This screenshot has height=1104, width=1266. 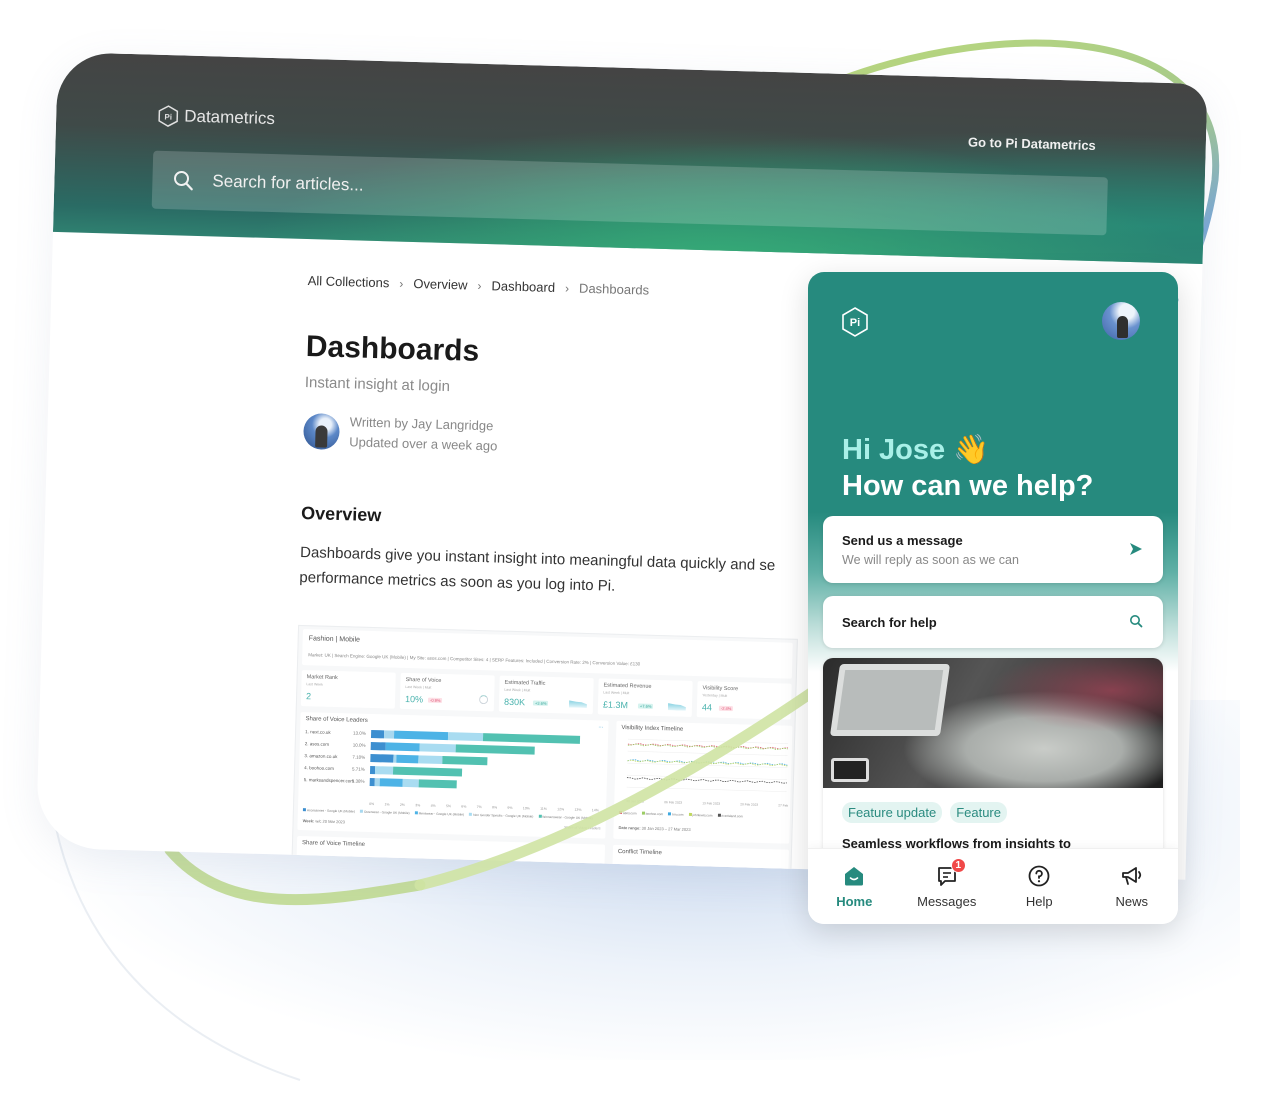 I want to click on footer-value: w/c 20 Mar 2023, so click(x=330, y=821).